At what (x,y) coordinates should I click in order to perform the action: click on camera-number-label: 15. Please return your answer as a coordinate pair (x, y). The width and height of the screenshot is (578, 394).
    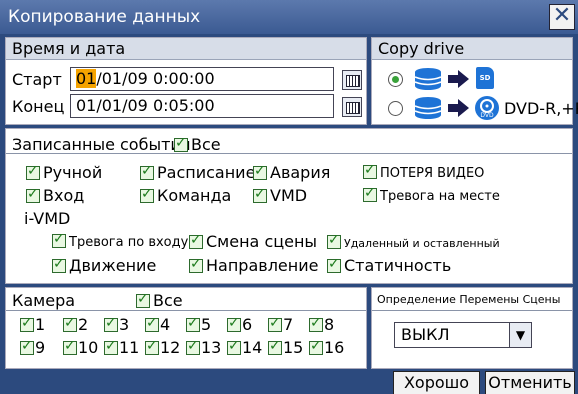
    Looking at the image, I should click on (293, 347).